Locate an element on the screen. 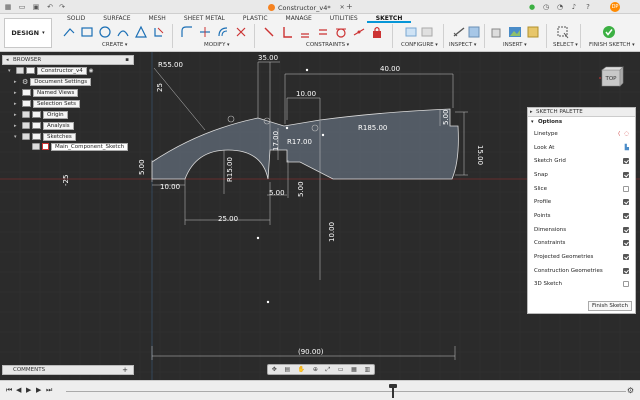 Image resolution: width=640 pixels, height=400 pixels. fillet-tool-icon is located at coordinates (187, 32).